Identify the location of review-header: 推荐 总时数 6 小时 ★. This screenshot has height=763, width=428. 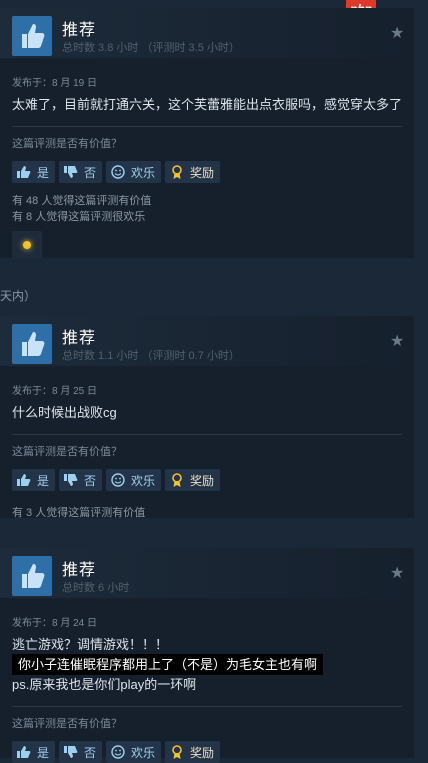
(207, 573).